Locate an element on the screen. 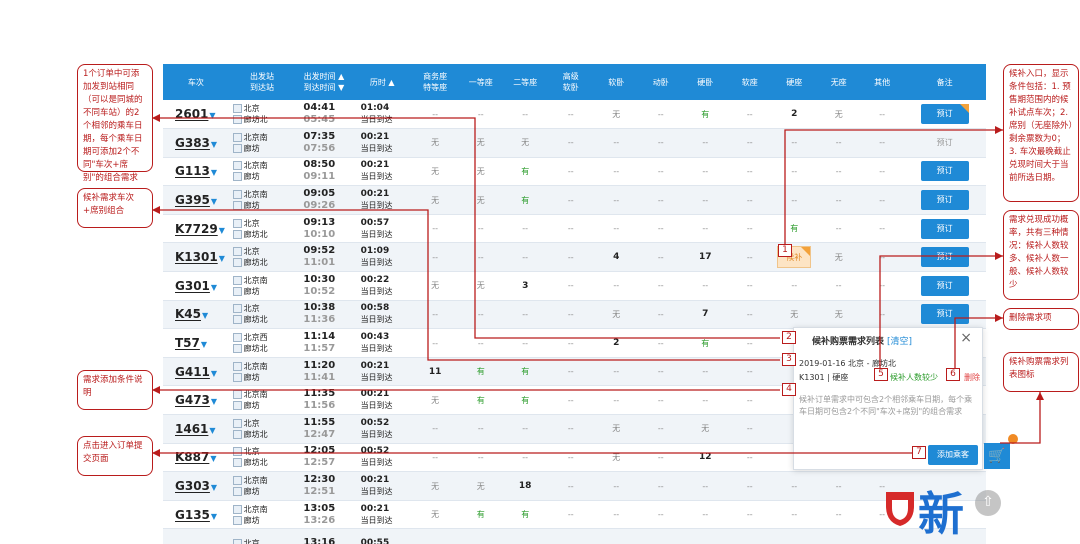 This screenshot has width=1080, height=544. marker-5: 5 is located at coordinates (881, 374).